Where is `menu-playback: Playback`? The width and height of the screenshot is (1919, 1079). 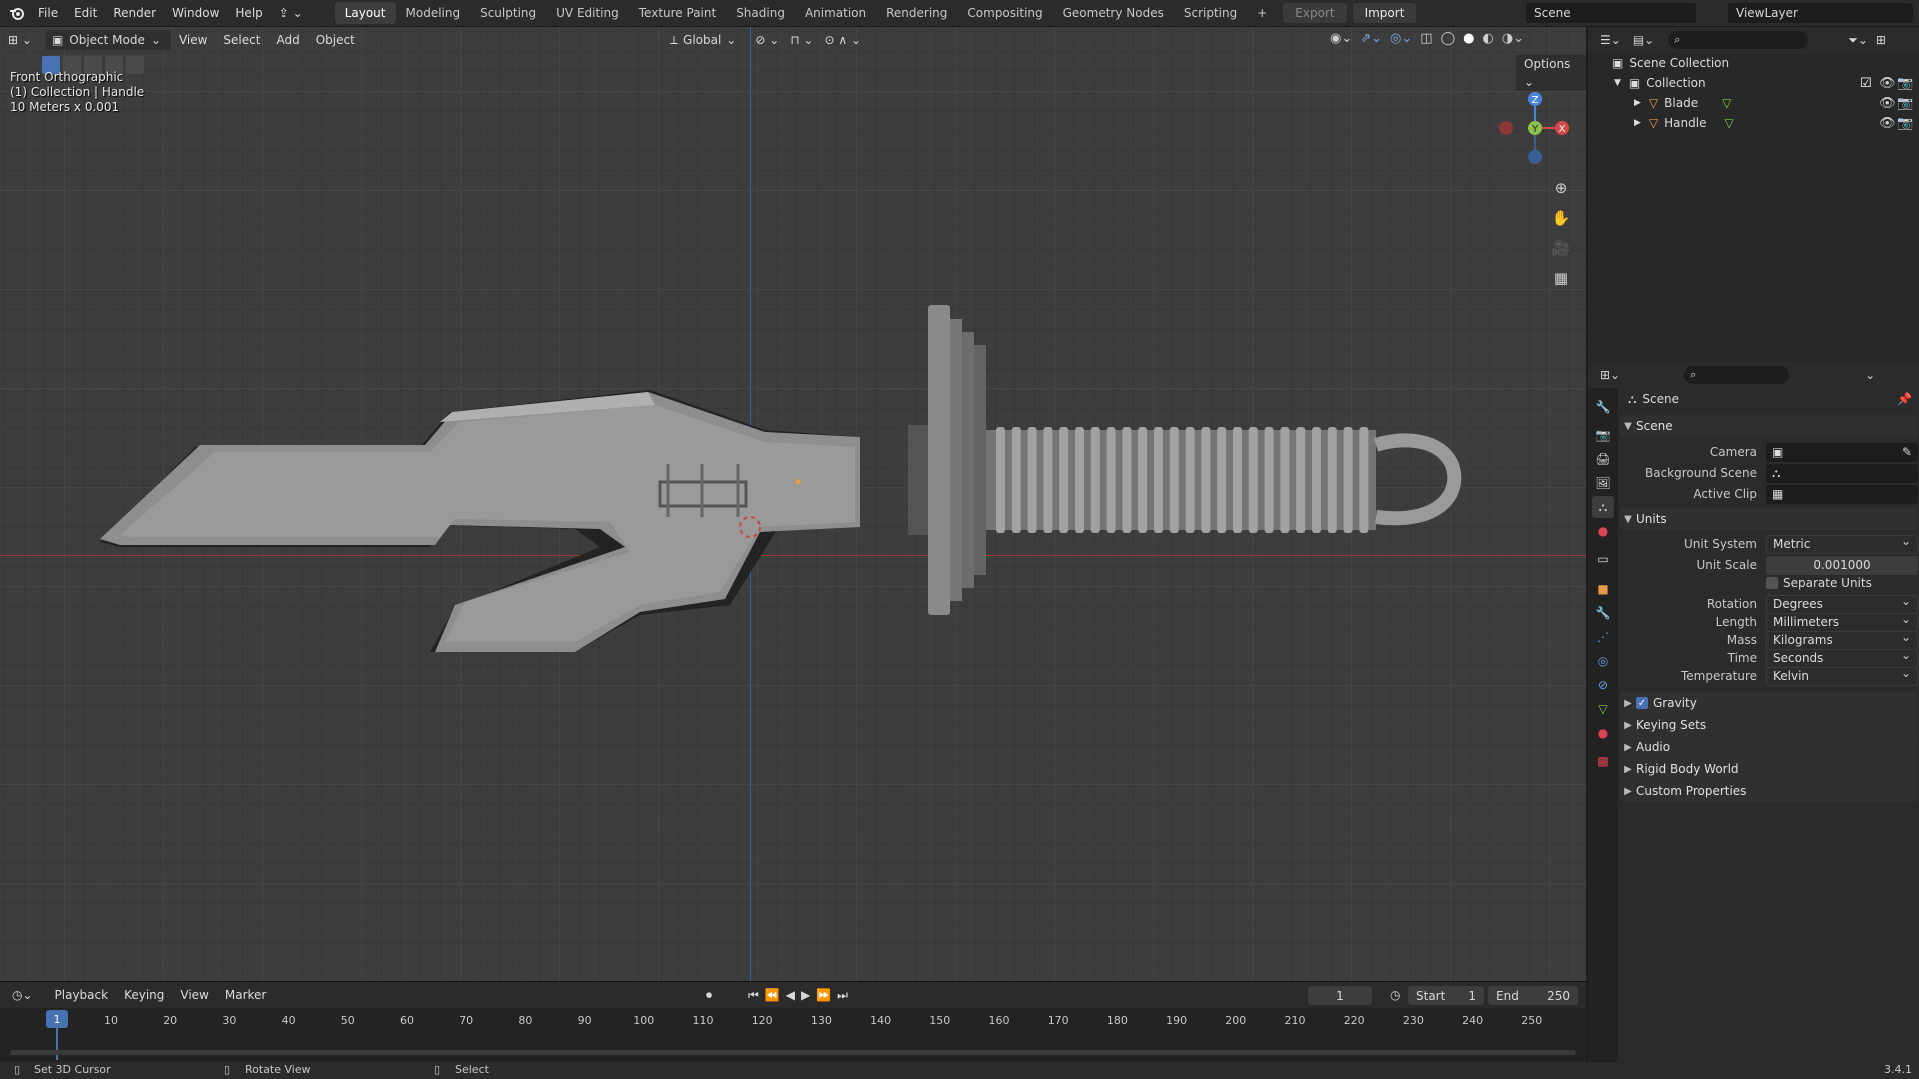 menu-playback: Playback is located at coordinates (82, 995).